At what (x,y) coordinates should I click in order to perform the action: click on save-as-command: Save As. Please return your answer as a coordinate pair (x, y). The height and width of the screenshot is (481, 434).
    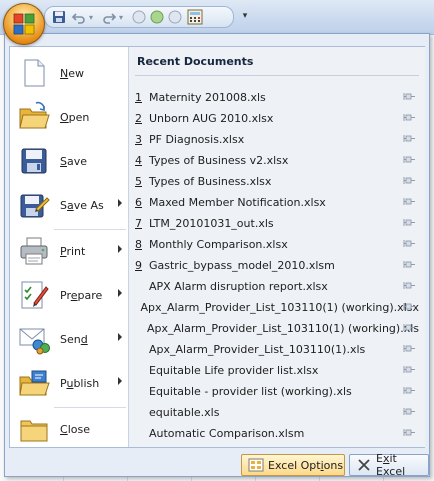
    Looking at the image, I should click on (70, 205).